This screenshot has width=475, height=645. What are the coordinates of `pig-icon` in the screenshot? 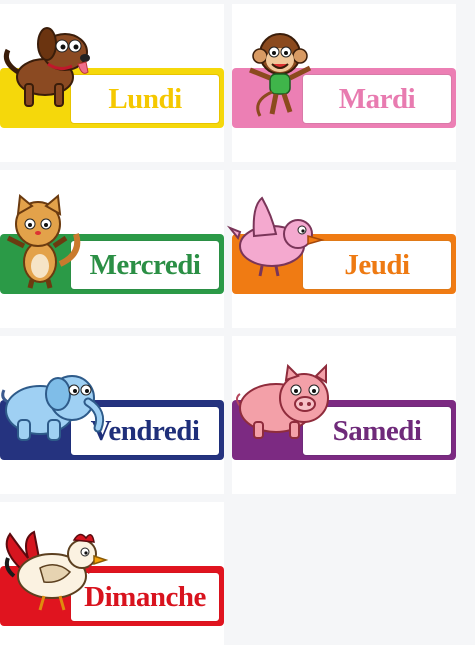 It's located at (286, 405).